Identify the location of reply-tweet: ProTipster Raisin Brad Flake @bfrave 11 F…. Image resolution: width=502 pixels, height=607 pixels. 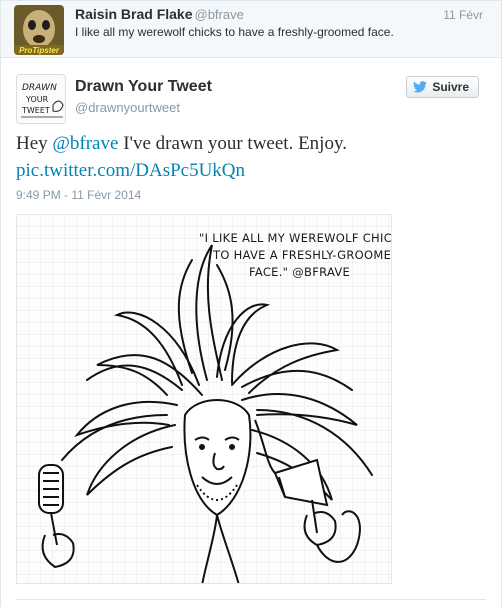
(251, 29).